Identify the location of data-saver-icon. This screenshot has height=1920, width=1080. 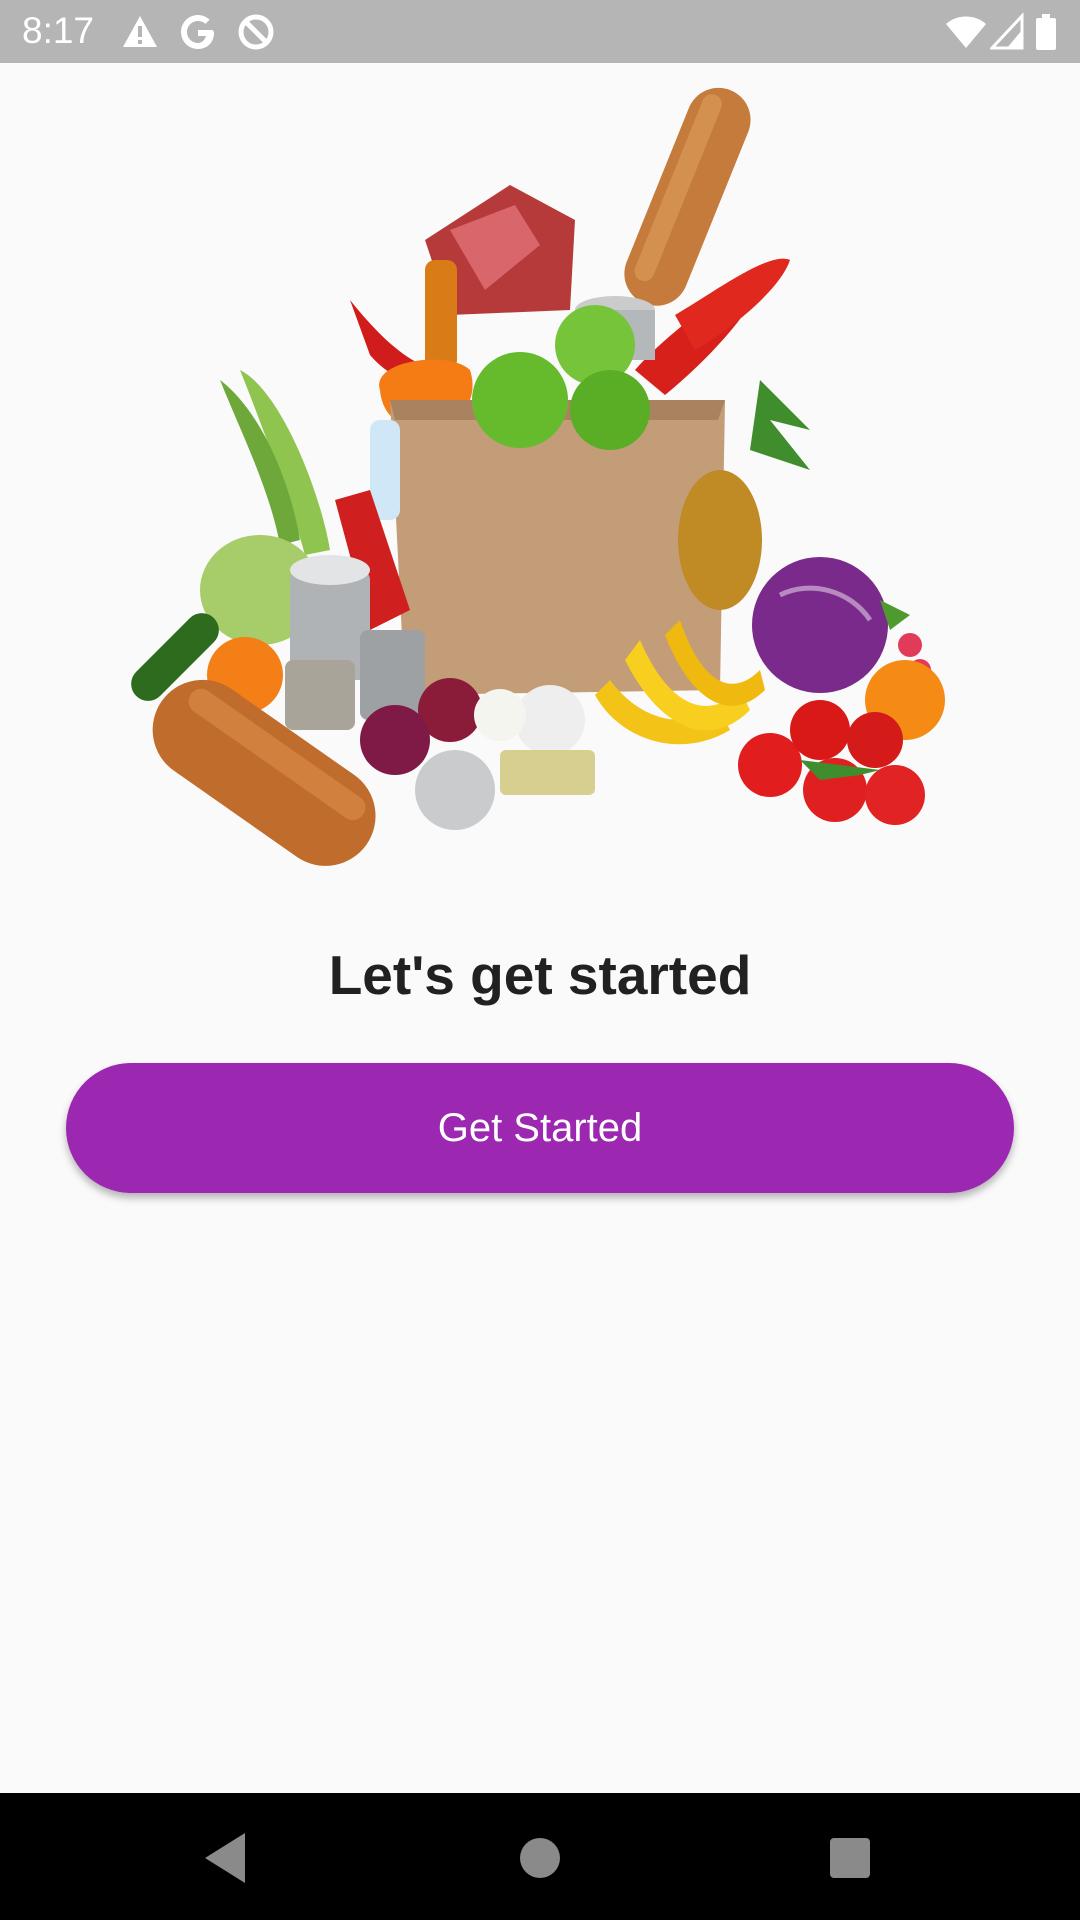
(256, 32).